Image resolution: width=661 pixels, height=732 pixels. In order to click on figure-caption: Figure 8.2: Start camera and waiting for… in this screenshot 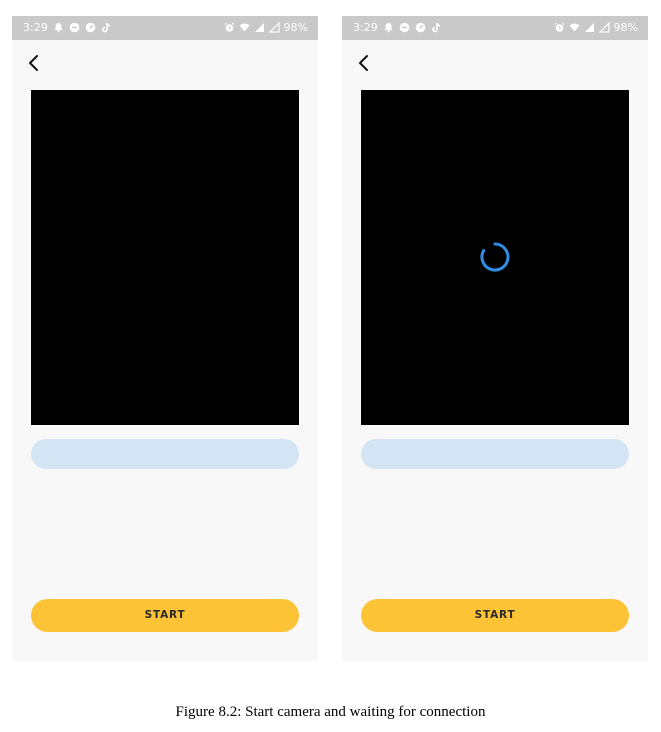, I will do `click(330, 712)`.